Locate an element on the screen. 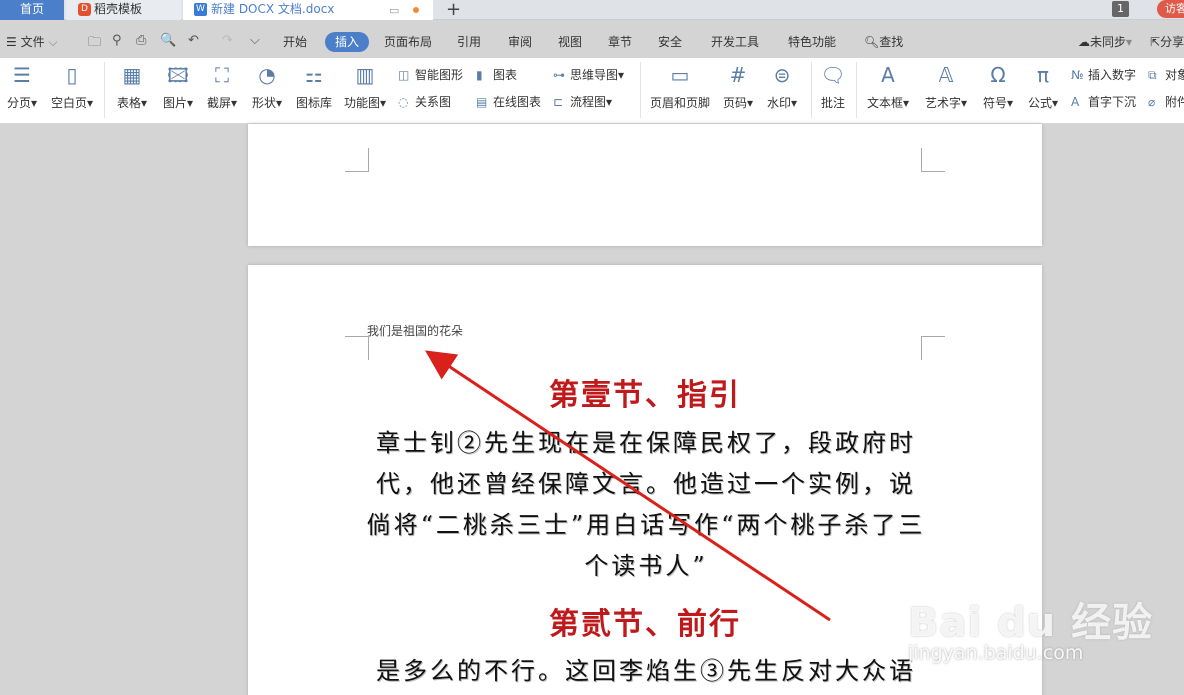  undo-icon: ↶ is located at coordinates (193, 40).